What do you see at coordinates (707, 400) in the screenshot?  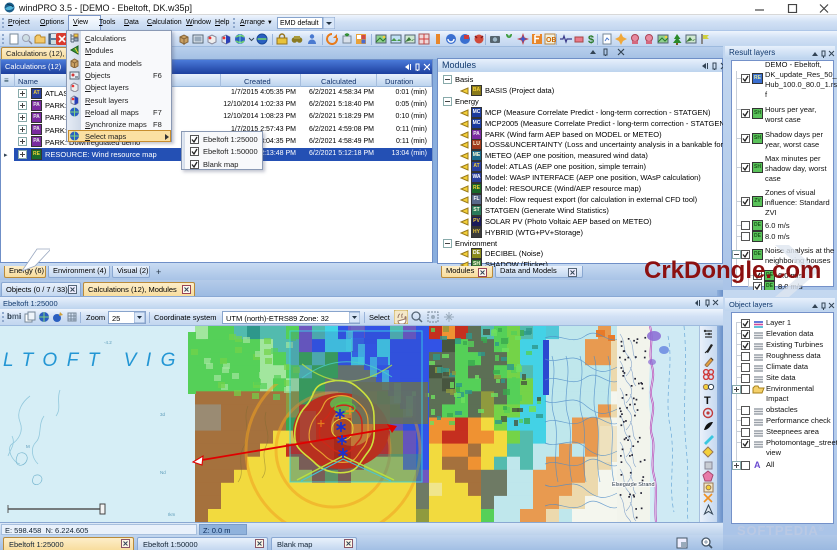 I see `svg-text: T` at bounding box center [707, 400].